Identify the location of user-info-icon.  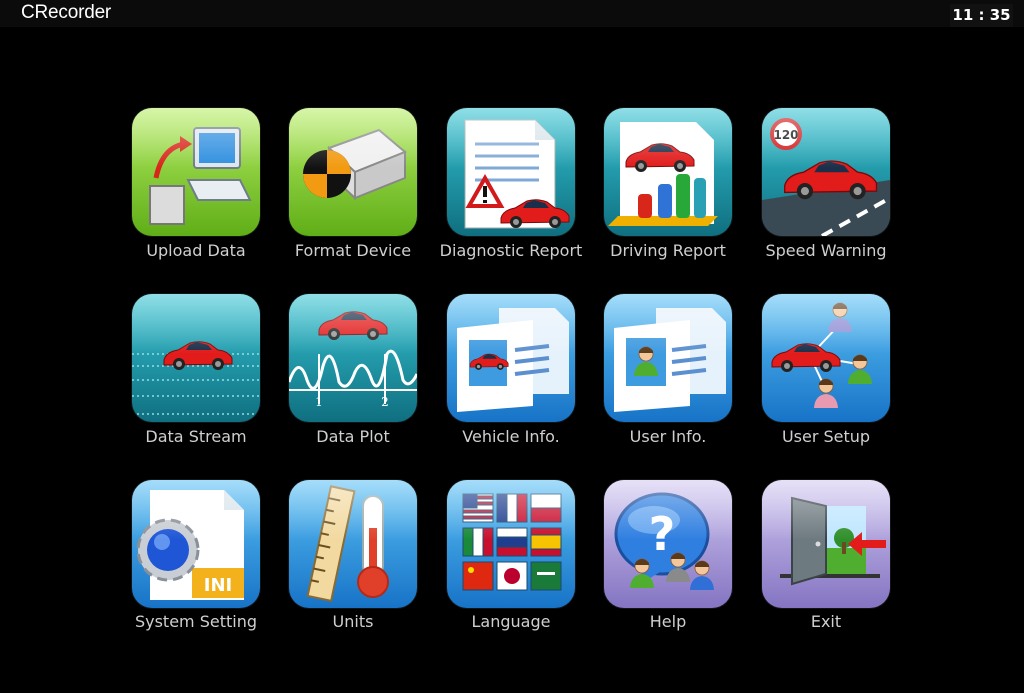
(668, 358).